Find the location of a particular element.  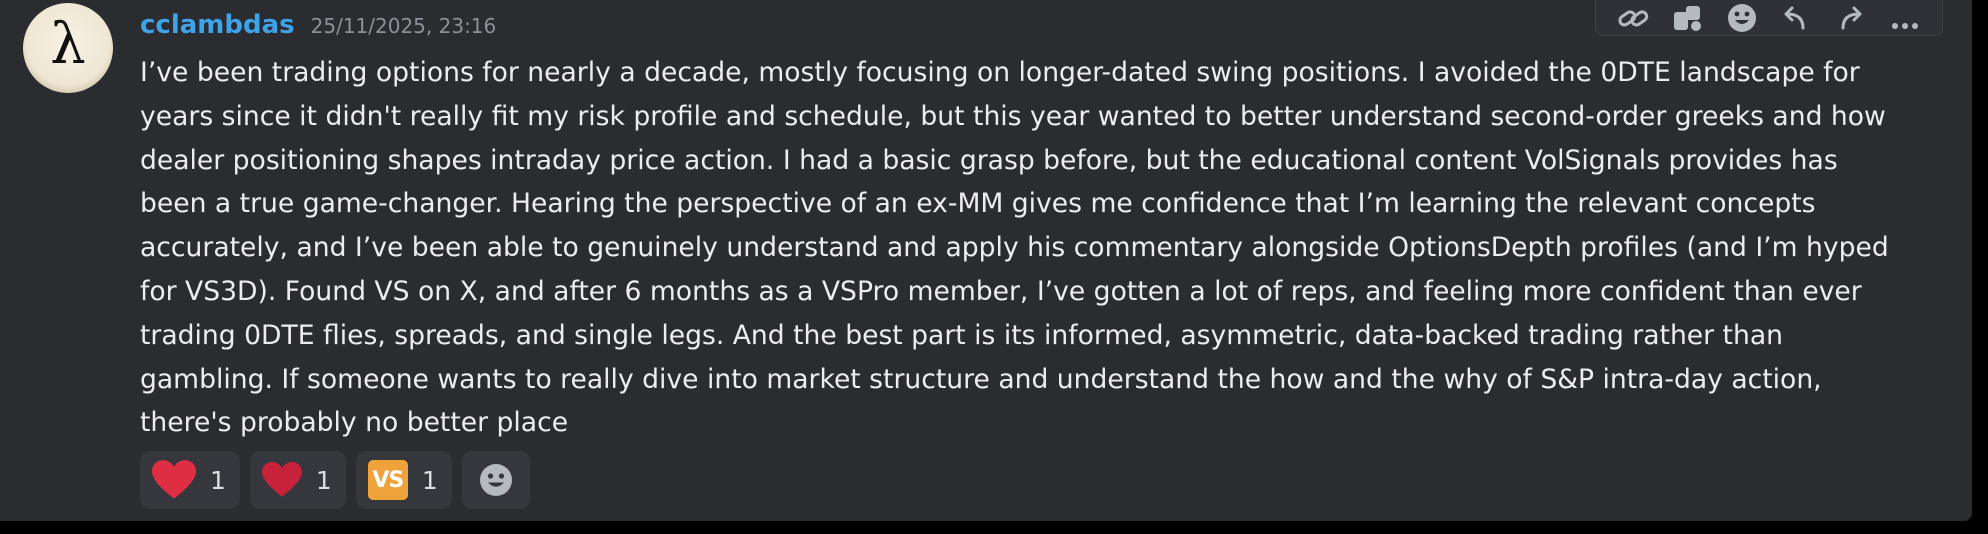

avatar-lambda-icon: λ is located at coordinates (68, 44).